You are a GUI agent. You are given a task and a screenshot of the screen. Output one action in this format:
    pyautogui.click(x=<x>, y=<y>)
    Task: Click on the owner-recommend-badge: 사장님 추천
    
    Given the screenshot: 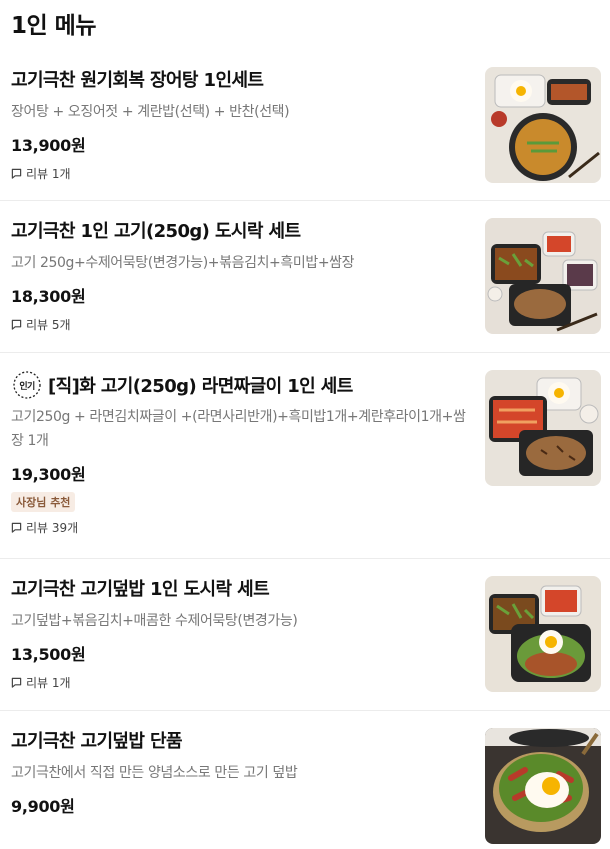 What is the action you would take?
    pyautogui.click(x=43, y=502)
    